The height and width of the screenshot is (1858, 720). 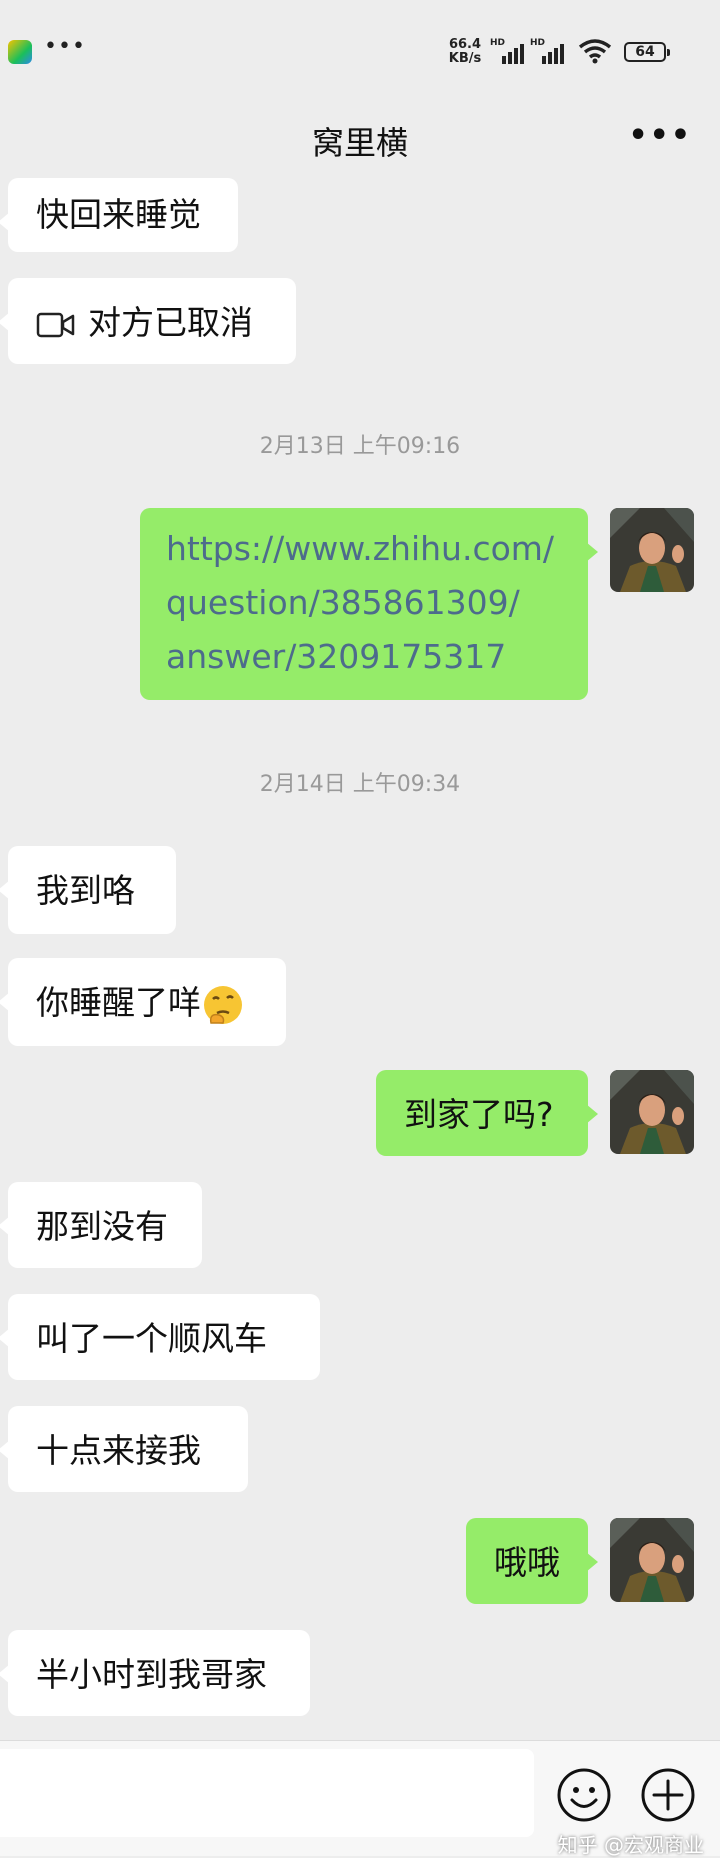 What do you see at coordinates (65, 46) in the screenshot?
I see `overflow-notifications-icon: •••` at bounding box center [65, 46].